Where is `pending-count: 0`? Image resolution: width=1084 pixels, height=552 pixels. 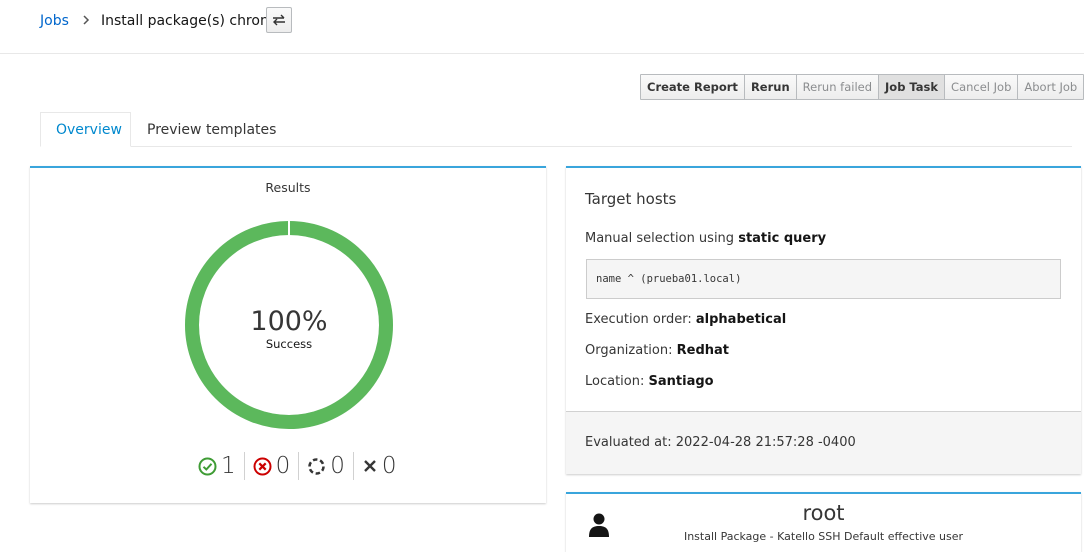
pending-count: 0 is located at coordinates (326, 466).